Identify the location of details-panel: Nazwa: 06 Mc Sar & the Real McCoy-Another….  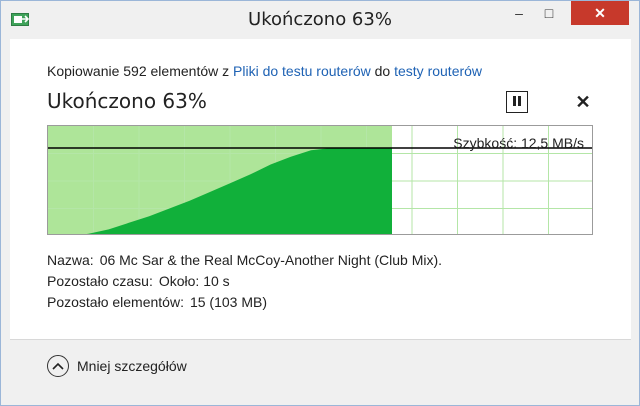
(247, 281).